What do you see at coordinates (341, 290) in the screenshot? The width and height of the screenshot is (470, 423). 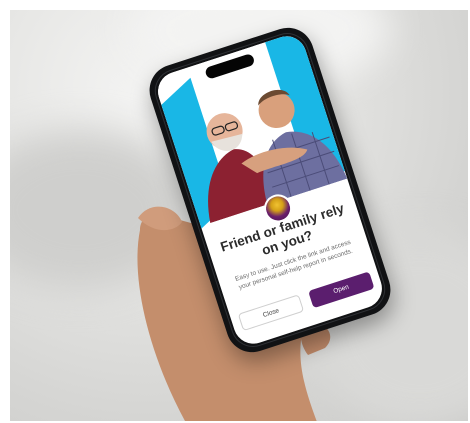 I see `open-button: Open` at bounding box center [341, 290].